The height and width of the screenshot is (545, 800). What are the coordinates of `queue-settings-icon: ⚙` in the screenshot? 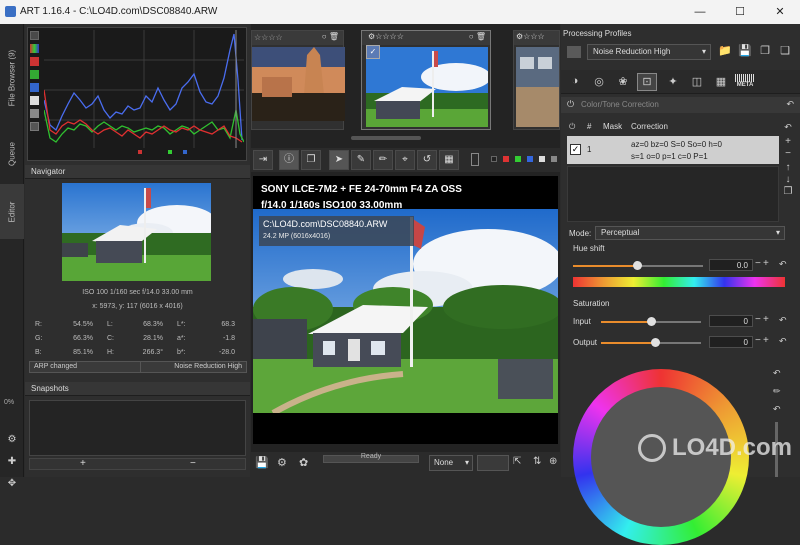 It's located at (282, 462).